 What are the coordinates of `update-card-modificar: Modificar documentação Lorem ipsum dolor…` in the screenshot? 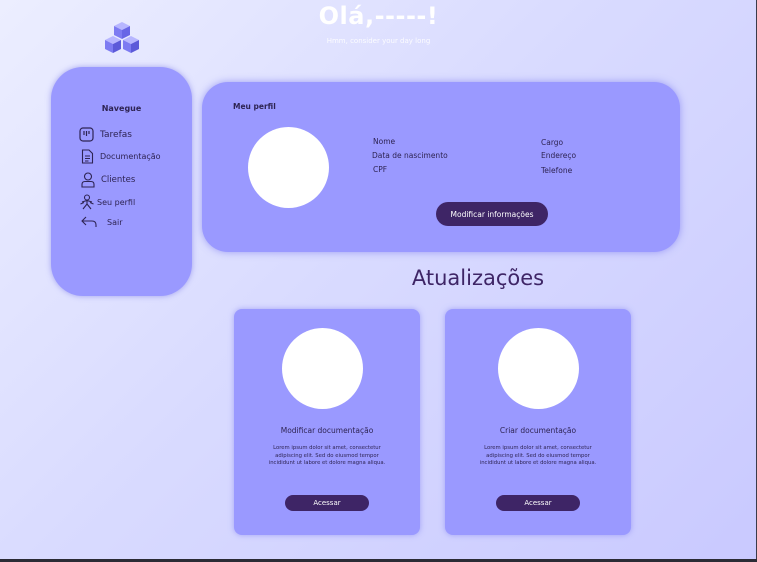 It's located at (327, 422).